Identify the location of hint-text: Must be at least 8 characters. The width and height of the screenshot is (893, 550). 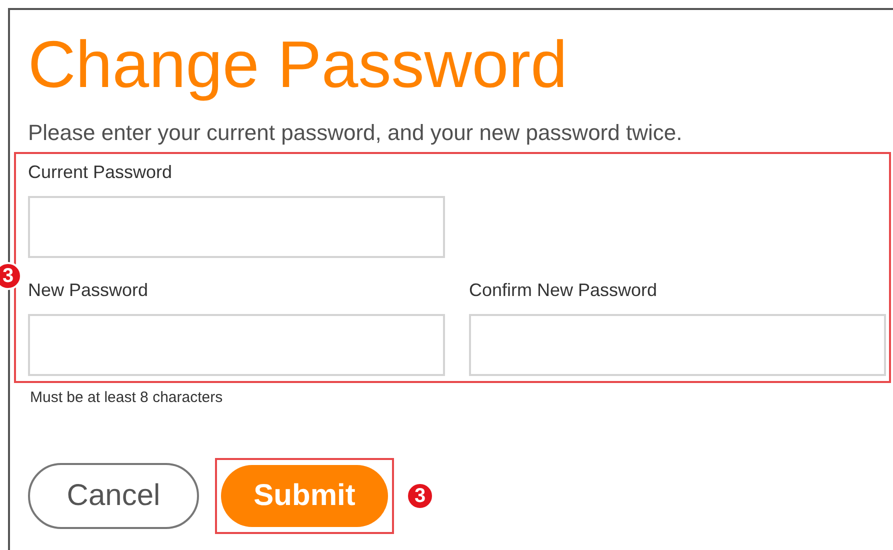
(127, 397).